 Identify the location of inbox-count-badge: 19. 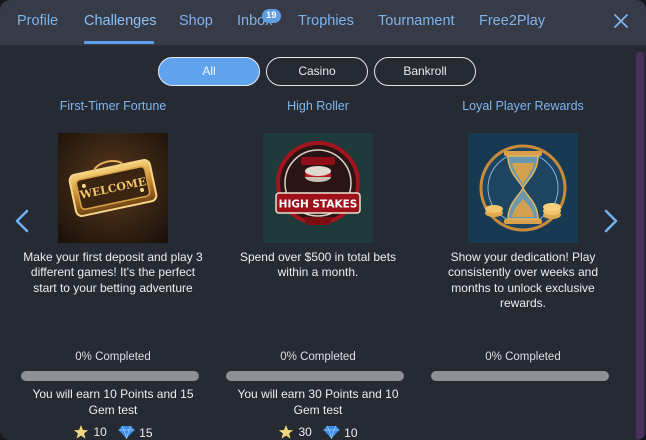
(271, 16).